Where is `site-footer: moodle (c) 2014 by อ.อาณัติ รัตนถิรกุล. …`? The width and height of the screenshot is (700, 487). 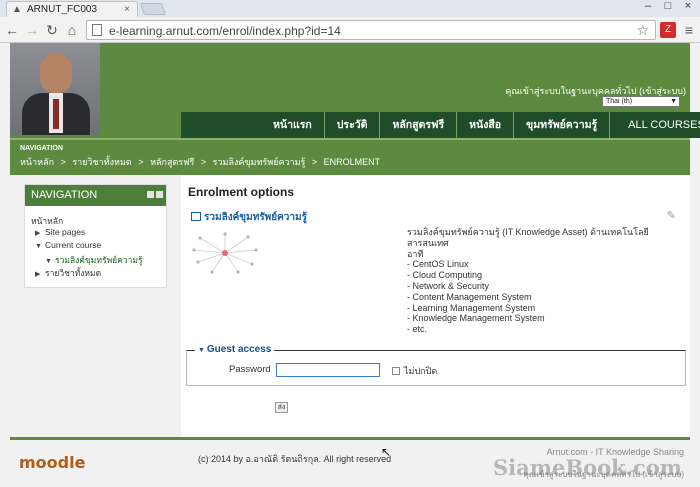
site-footer: moodle (c) 2014 by อ.อาณัติ รัตนถิรกุล. … is located at coordinates (350, 462).